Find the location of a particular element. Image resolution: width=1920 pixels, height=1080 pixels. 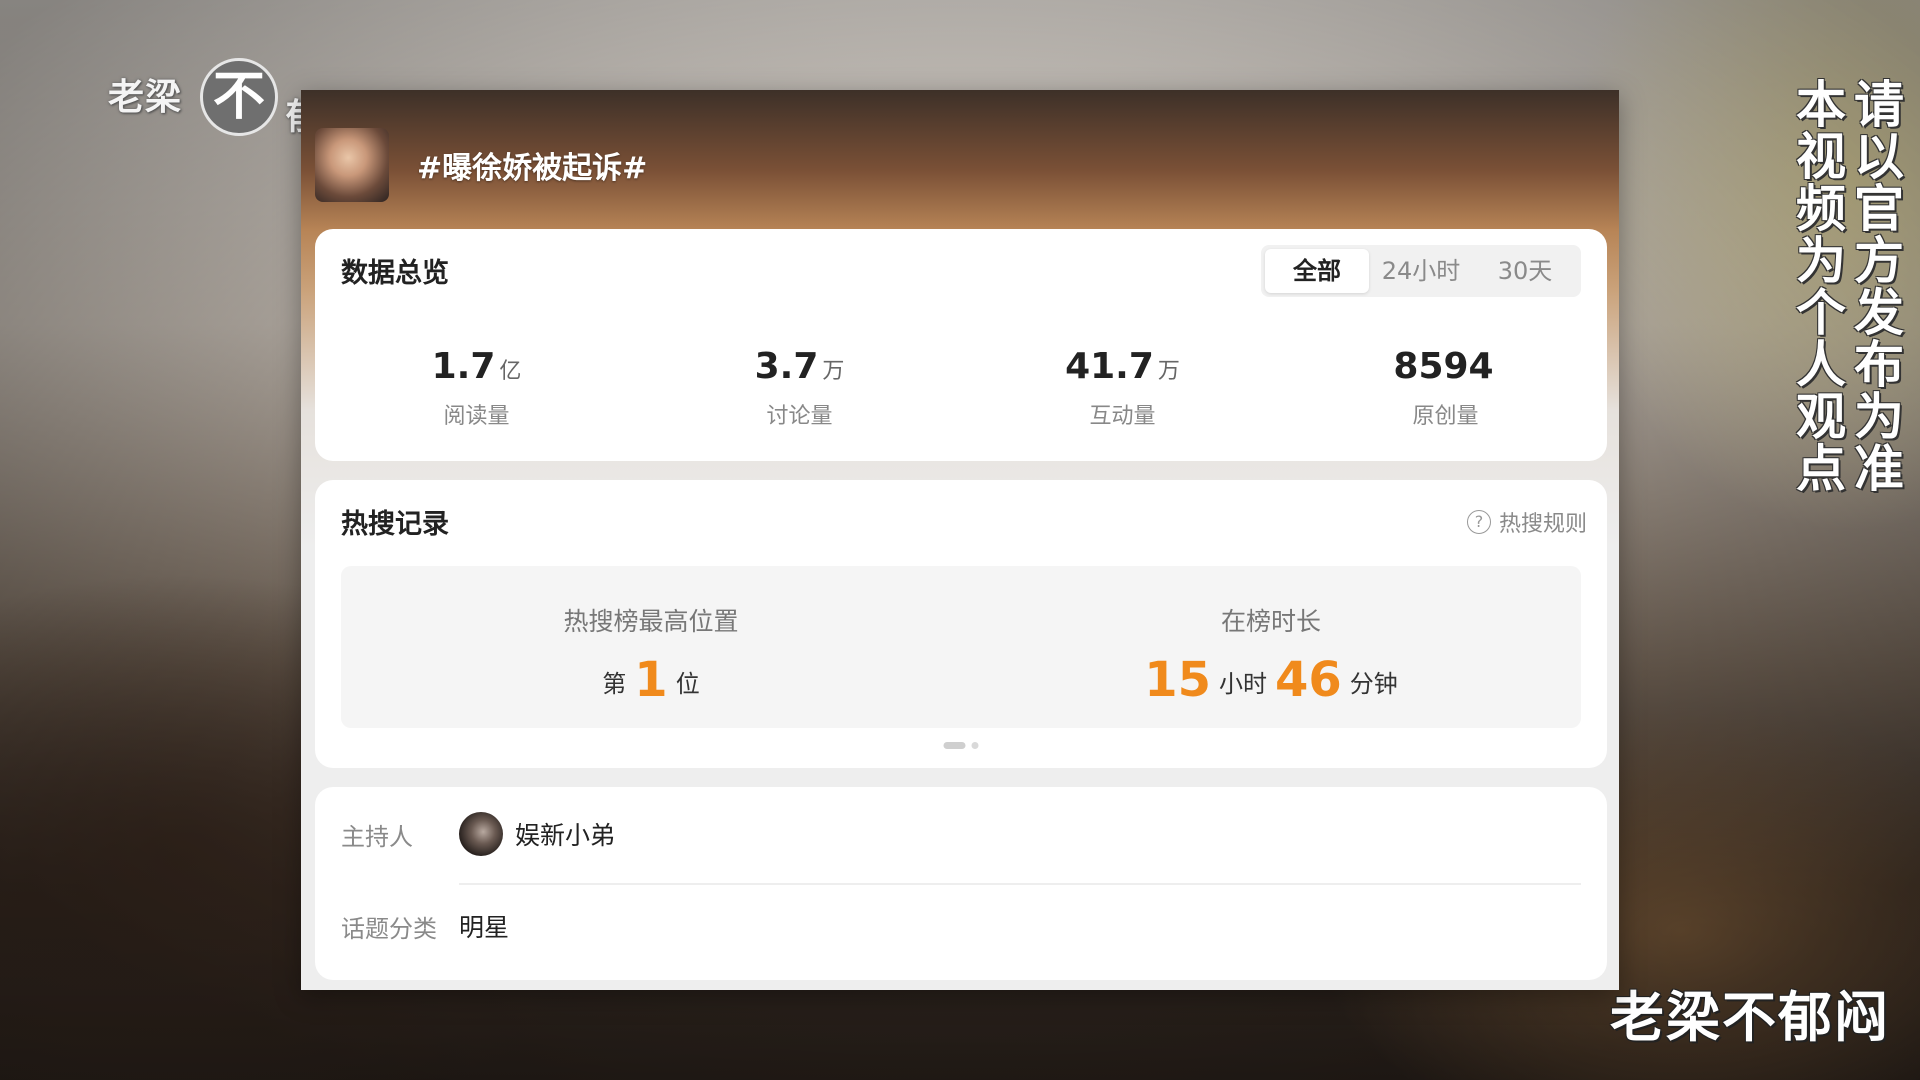

stat-value: 3.7 is located at coordinates (786, 366).